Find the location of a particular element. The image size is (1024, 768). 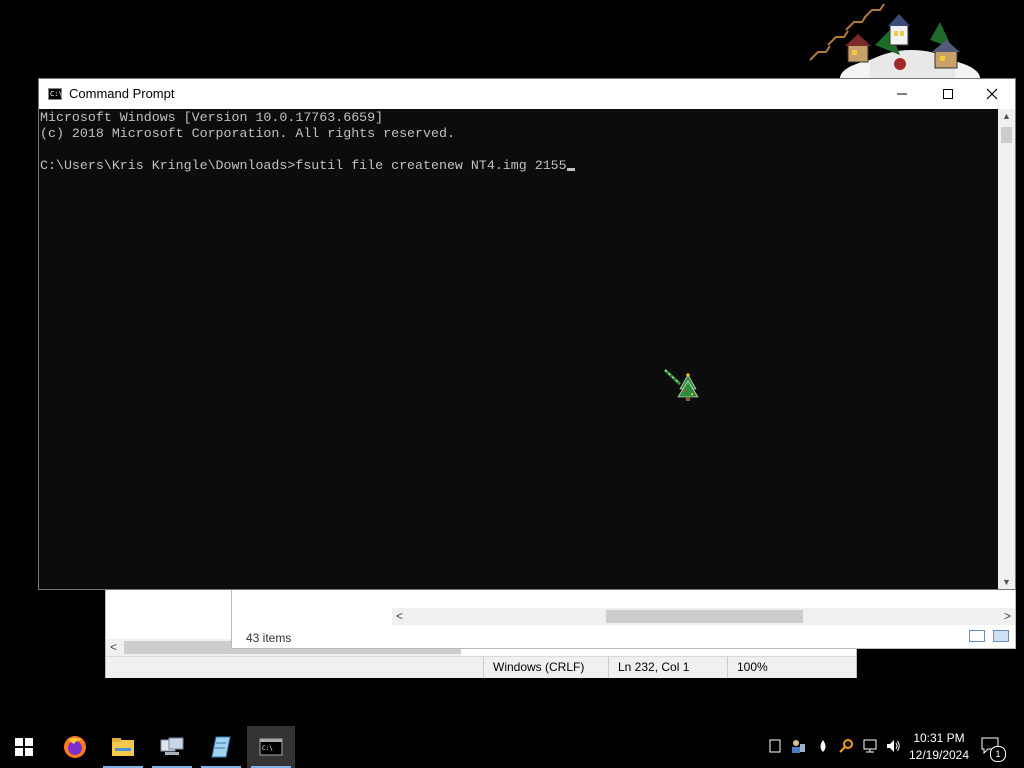

taskbar: C:\ 10:31 PM 12/19/2024 1 is located at coordinates (512, 747).